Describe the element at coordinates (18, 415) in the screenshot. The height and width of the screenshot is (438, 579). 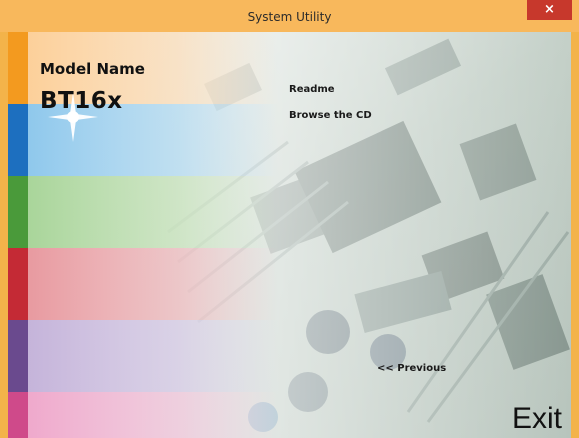
I see `stripe-pink` at that location.